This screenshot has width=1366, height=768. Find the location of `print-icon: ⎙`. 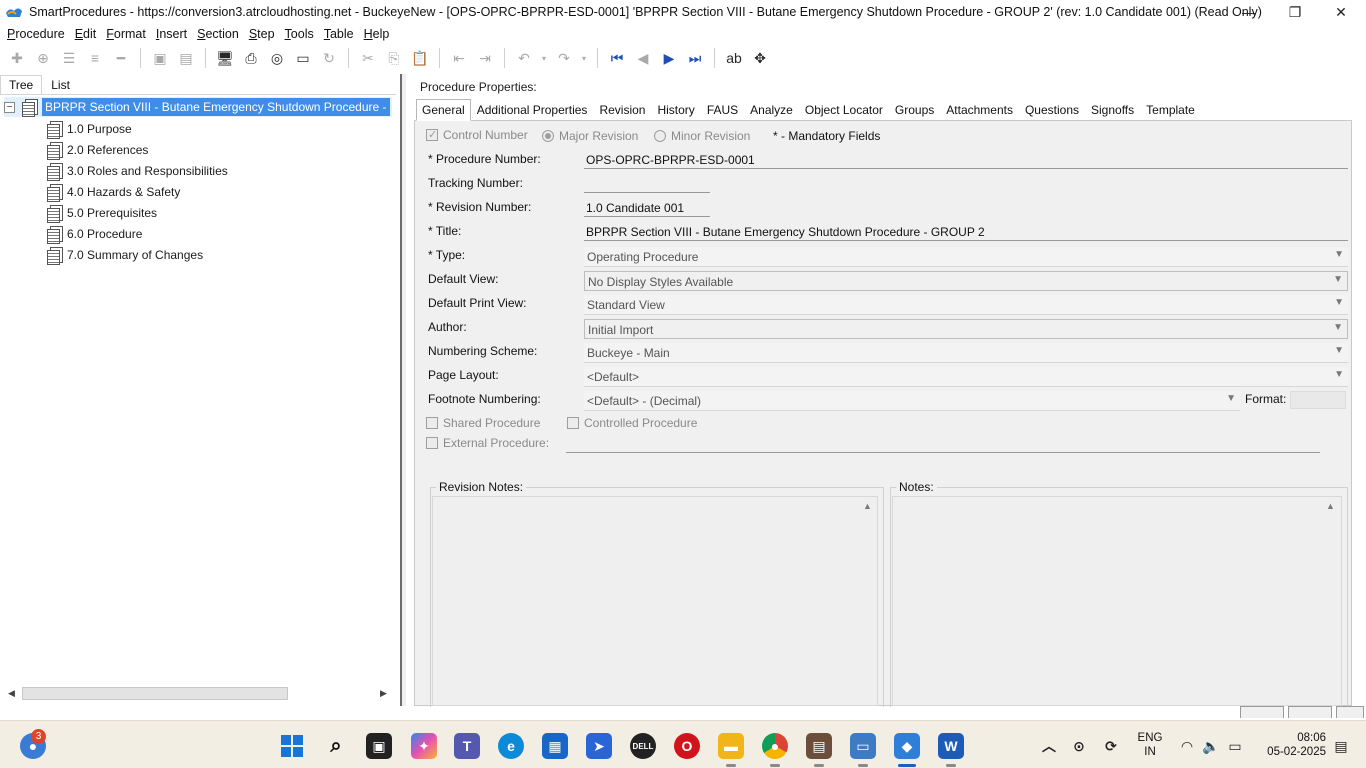

print-icon: ⎙ is located at coordinates (251, 58).